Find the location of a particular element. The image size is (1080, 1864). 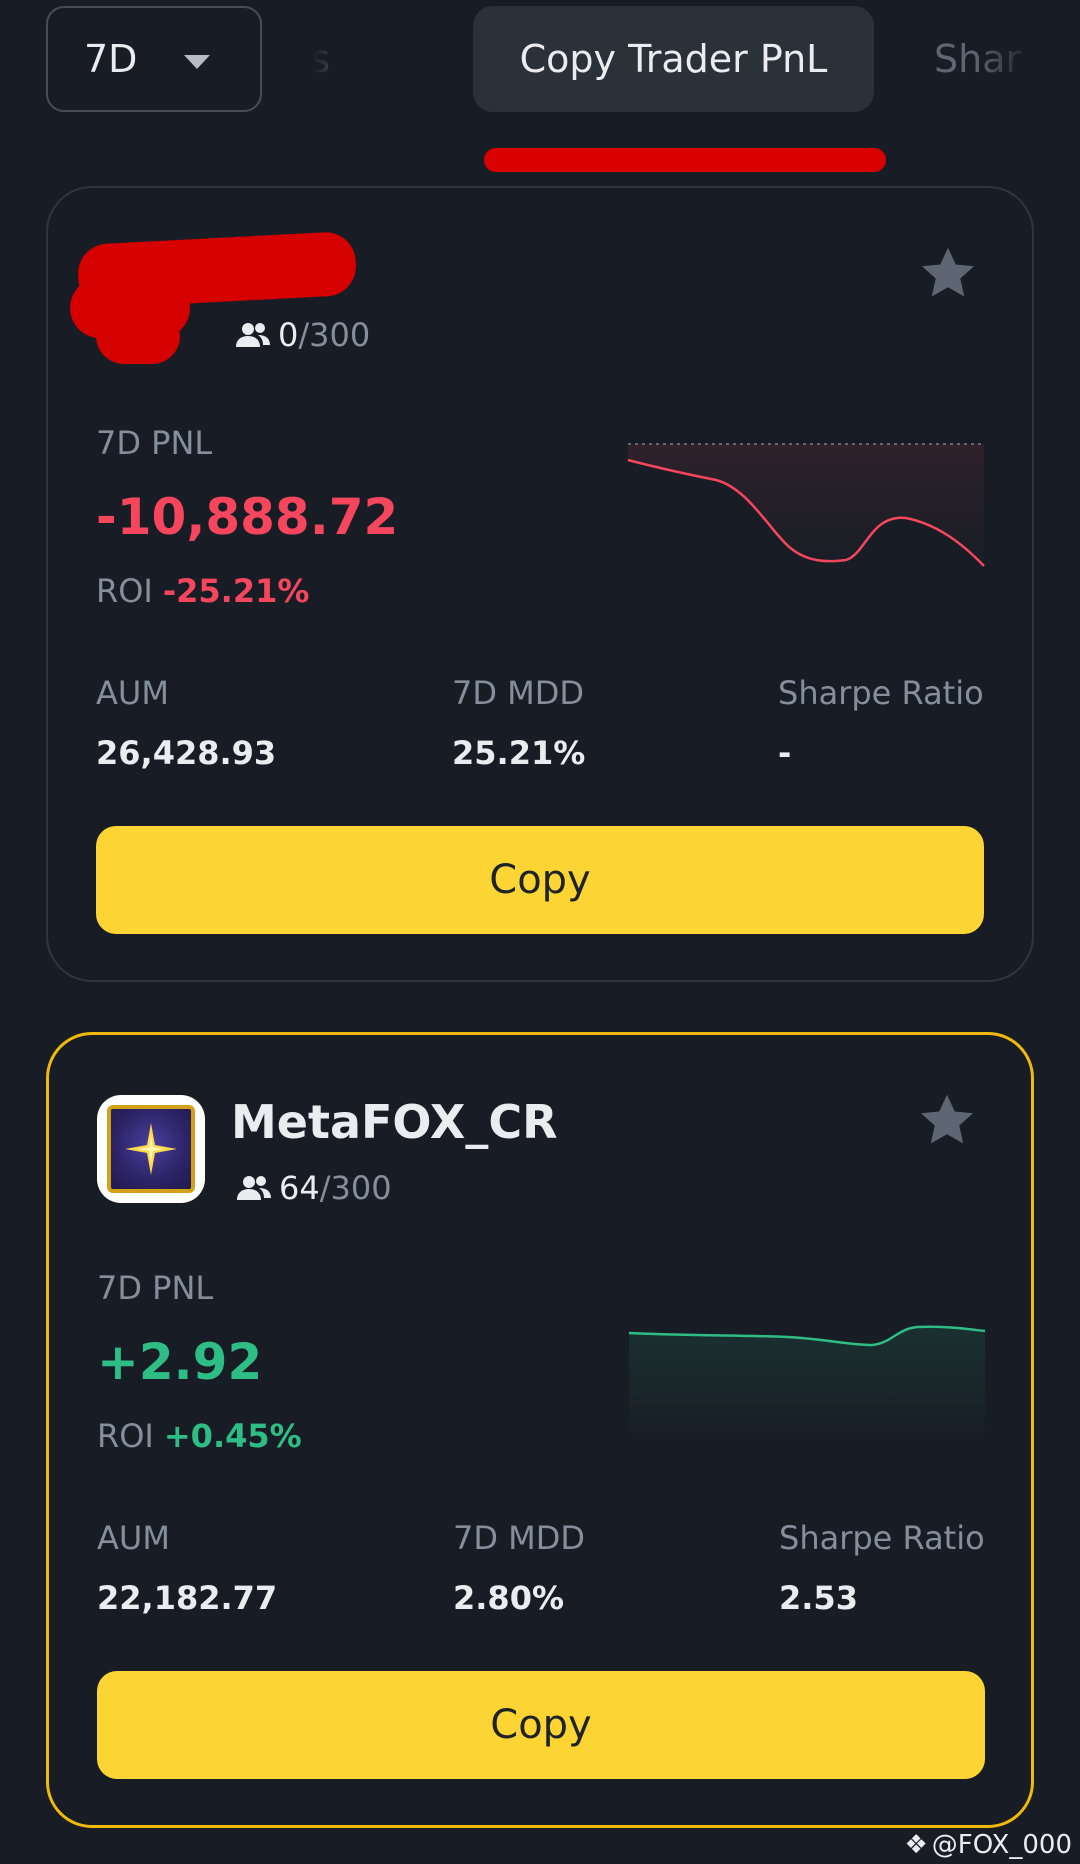

pnl-value: -10,888.72 is located at coordinates (247, 517).